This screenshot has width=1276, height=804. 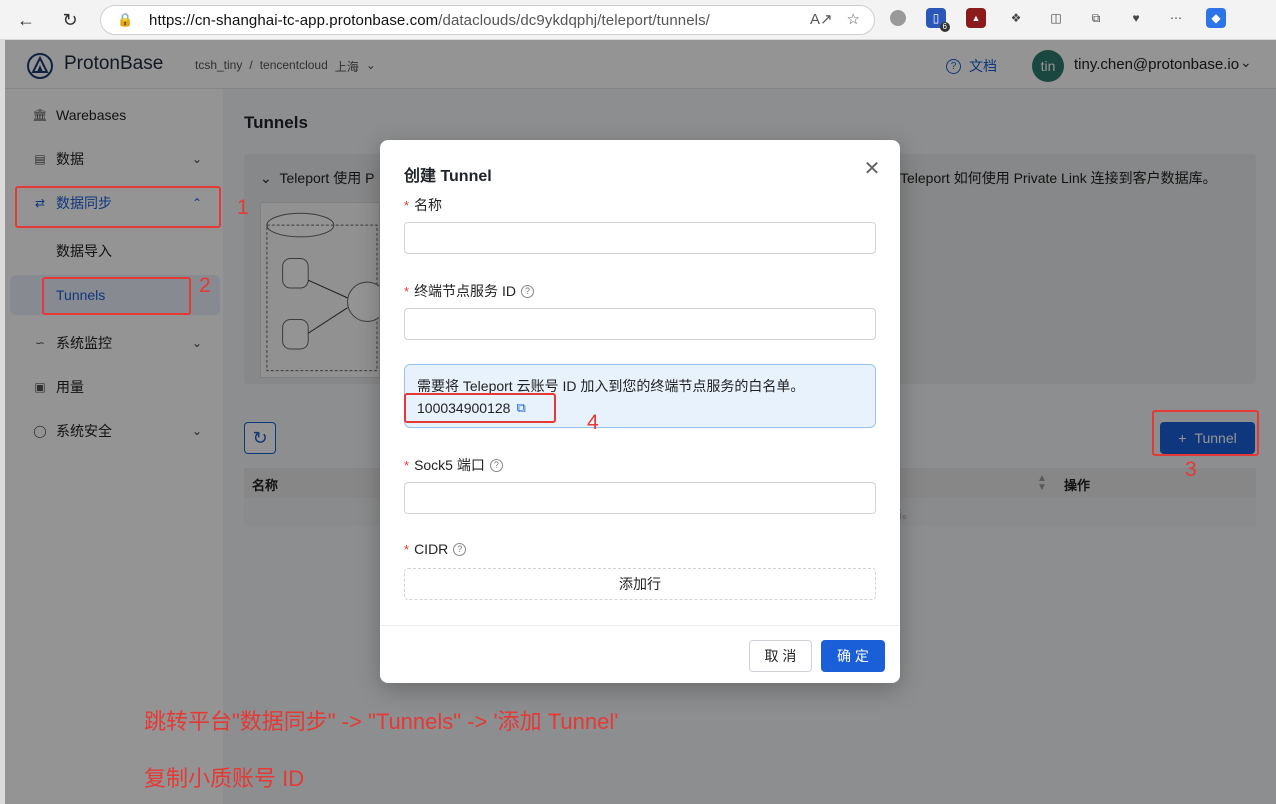 What do you see at coordinates (976, 18) in the screenshot?
I see `ublock-extension-icon: ▲` at bounding box center [976, 18].